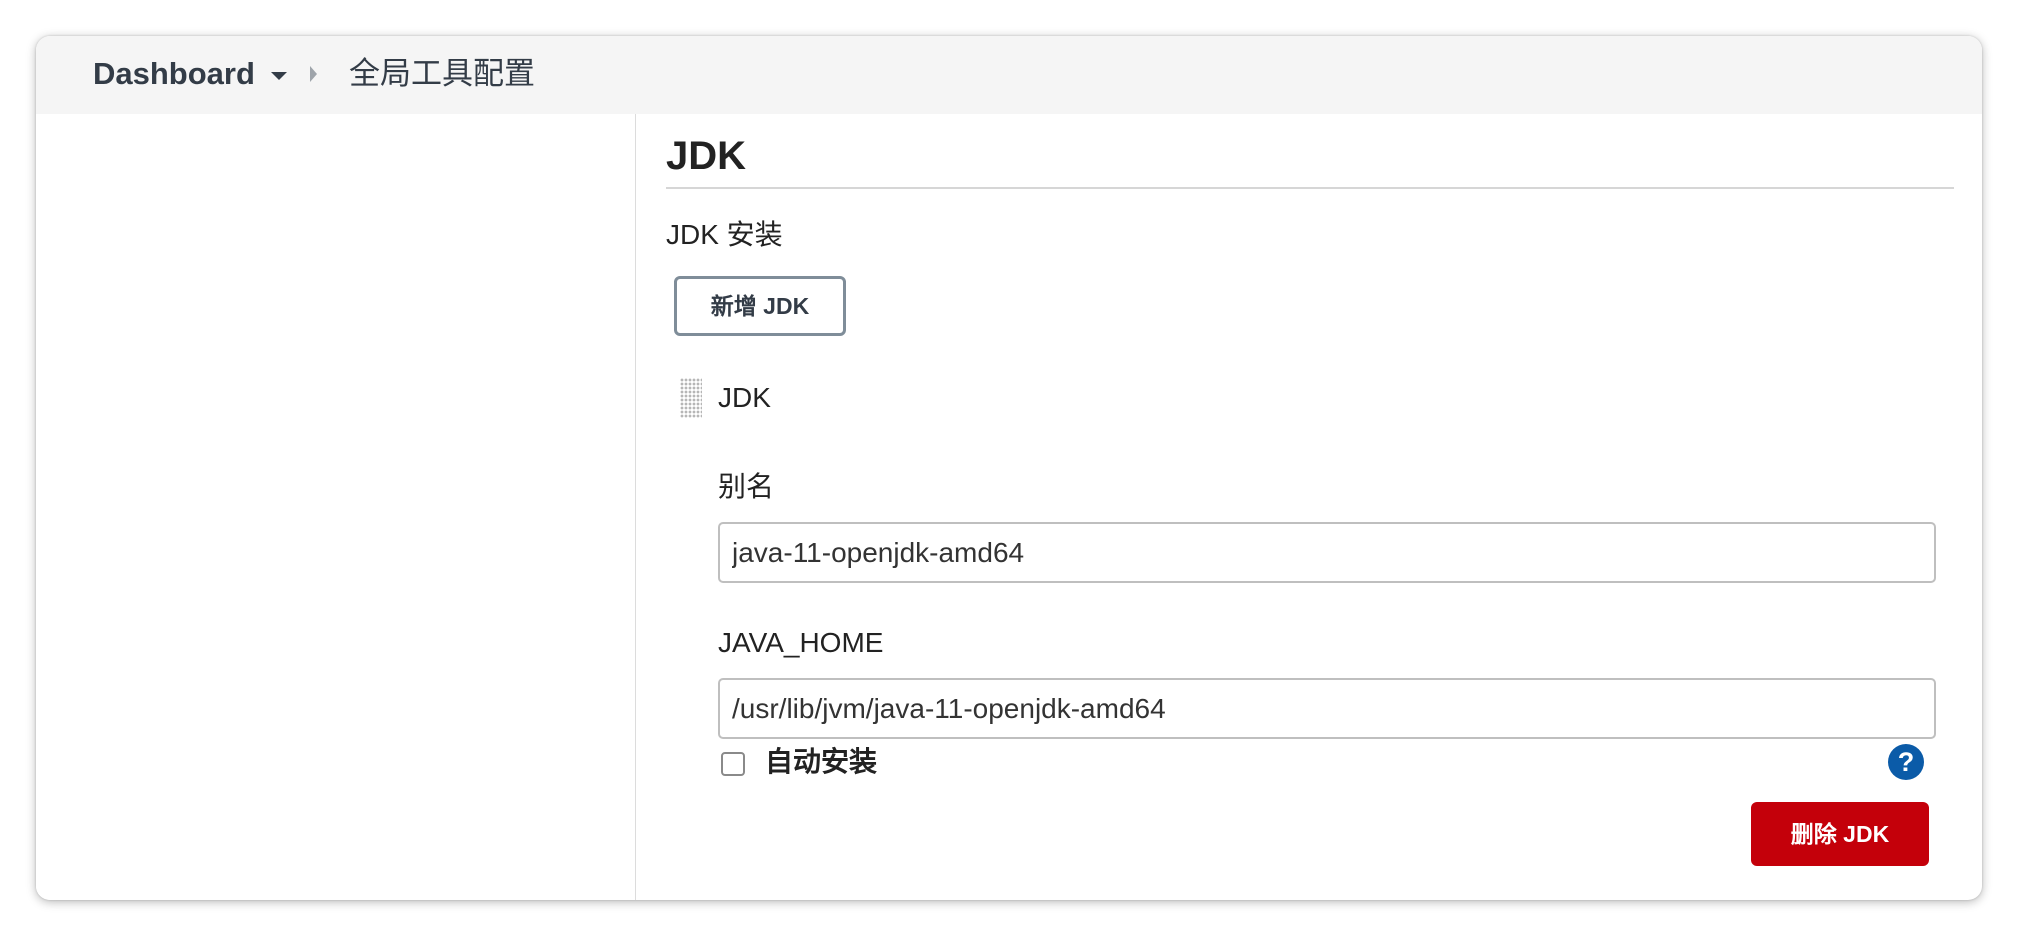 Image resolution: width=2018 pixels, height=936 pixels. What do you see at coordinates (1327, 708) in the screenshot?
I see `java-home-input` at bounding box center [1327, 708].